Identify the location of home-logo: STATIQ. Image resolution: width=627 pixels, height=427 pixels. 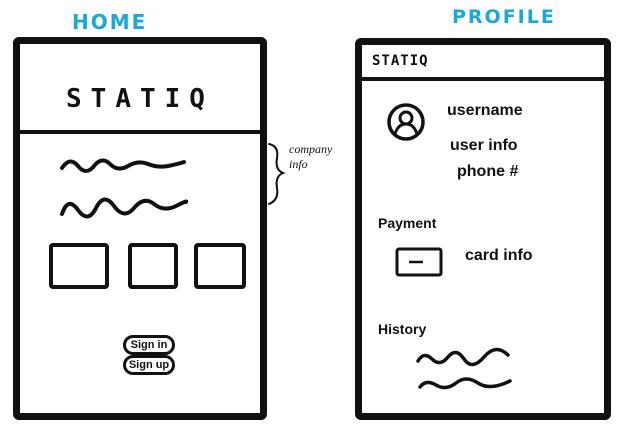
(140, 99).